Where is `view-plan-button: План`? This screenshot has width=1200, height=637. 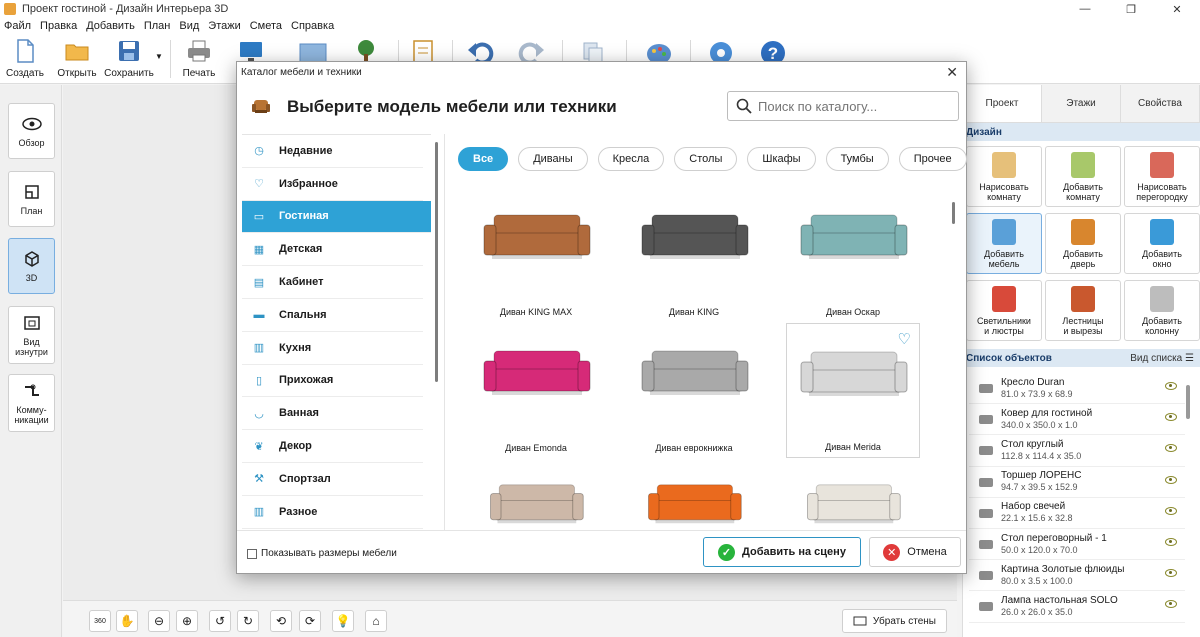 view-plan-button: План is located at coordinates (31, 199).